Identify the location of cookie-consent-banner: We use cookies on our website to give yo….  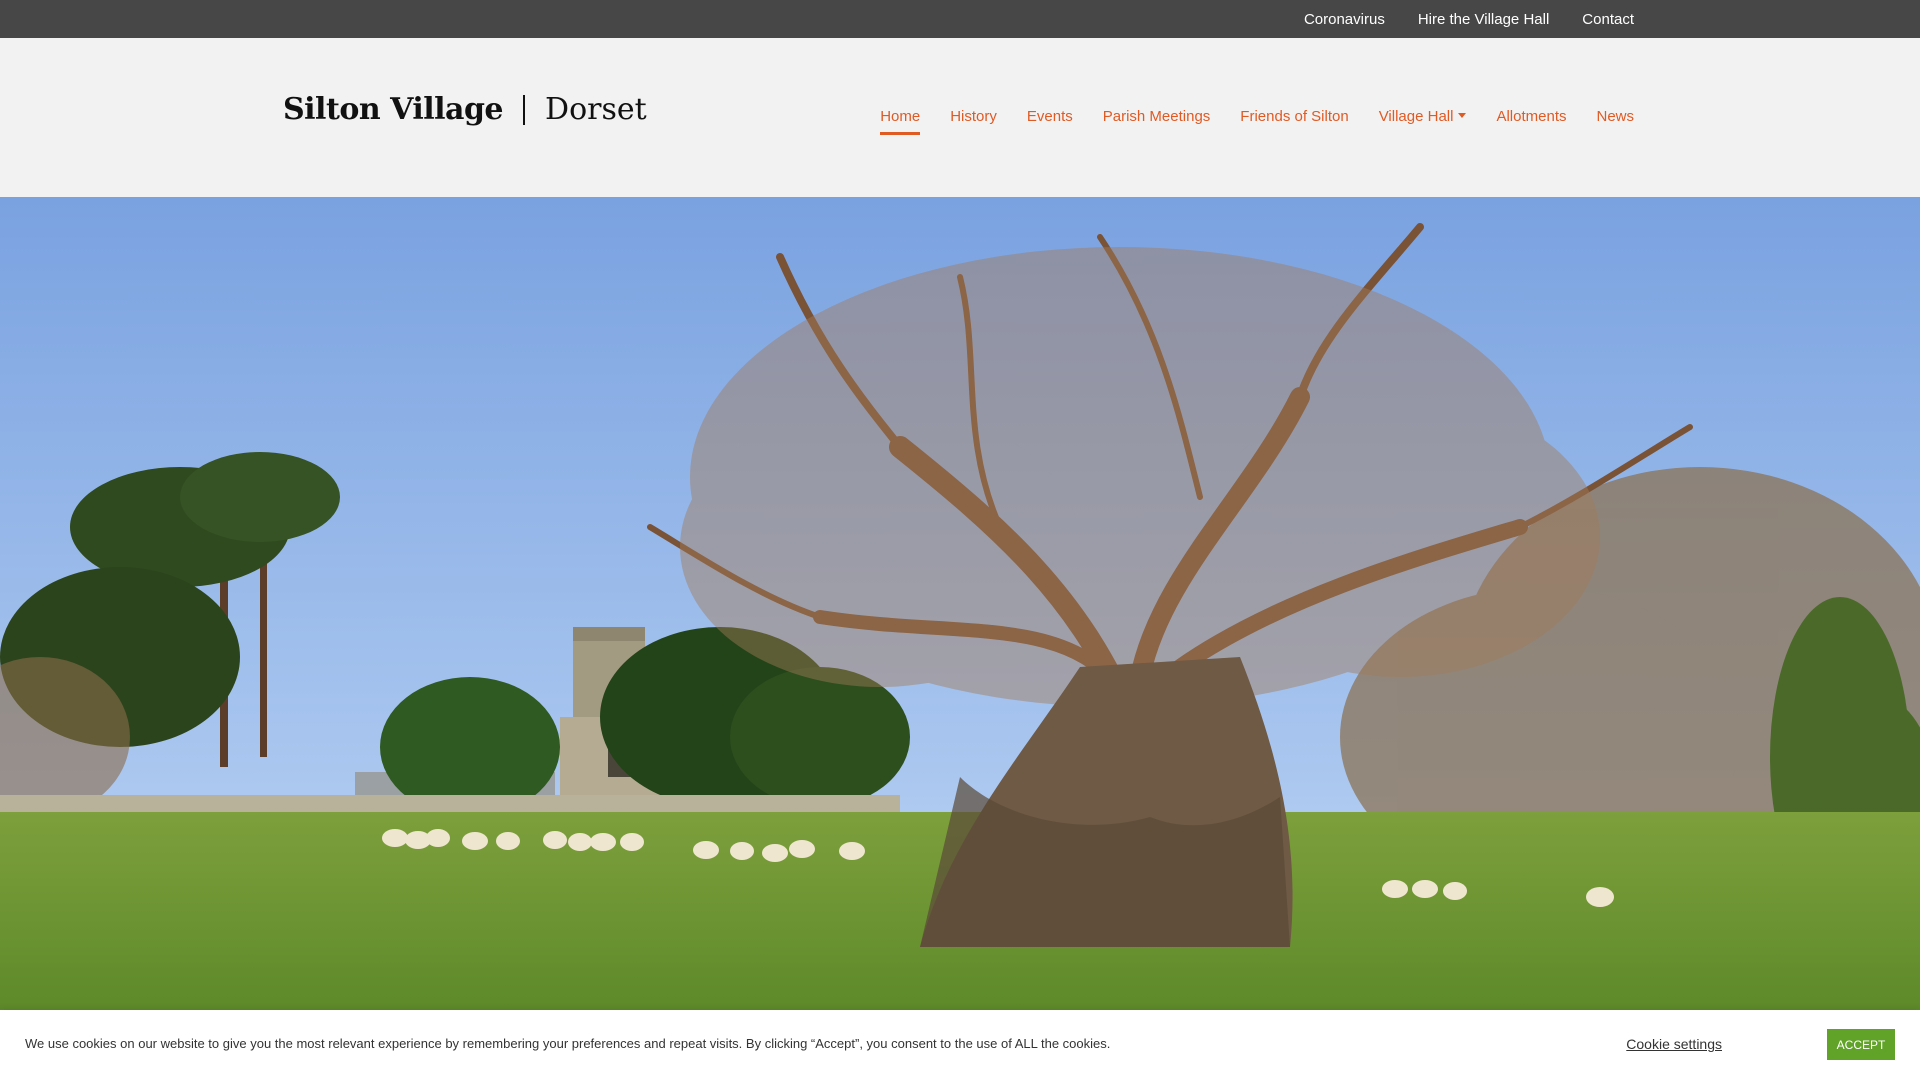
(960, 1045).